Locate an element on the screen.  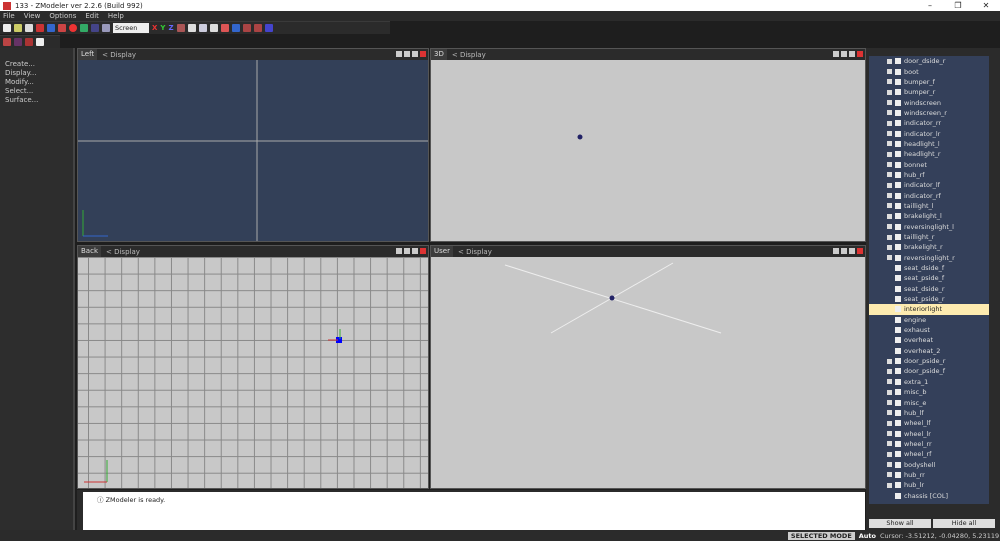
tree-item: overheat_2 is located at coordinates (929, 351).